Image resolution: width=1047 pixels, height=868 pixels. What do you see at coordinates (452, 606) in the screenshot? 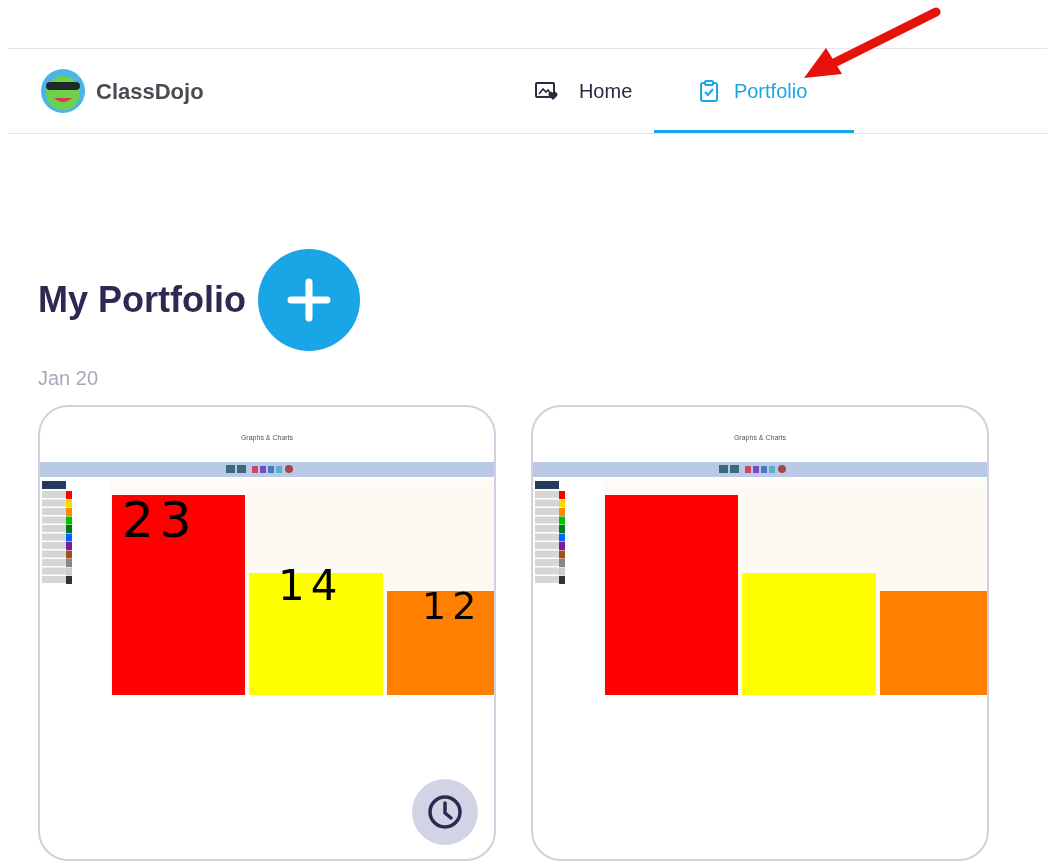
I see `handwritten-number: 12` at bounding box center [452, 606].